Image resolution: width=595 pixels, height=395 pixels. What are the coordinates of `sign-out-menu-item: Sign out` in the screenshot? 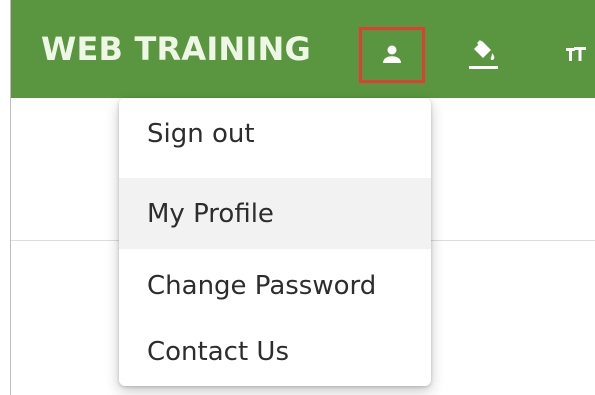 It's located at (275, 138).